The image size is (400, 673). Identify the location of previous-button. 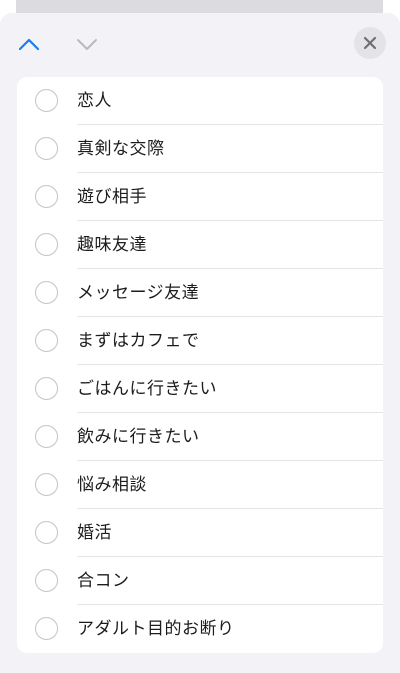
(29, 44).